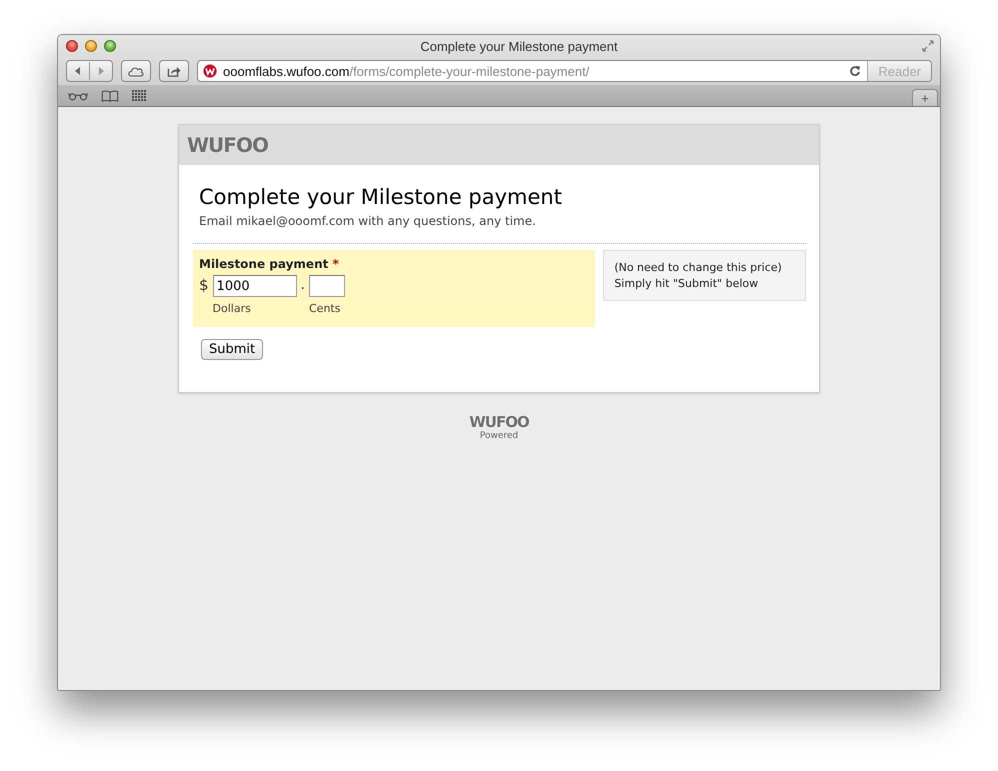 Image resolution: width=998 pixels, height=771 pixels. Describe the element at coordinates (335, 264) in the screenshot. I see `required-mark: *` at that location.